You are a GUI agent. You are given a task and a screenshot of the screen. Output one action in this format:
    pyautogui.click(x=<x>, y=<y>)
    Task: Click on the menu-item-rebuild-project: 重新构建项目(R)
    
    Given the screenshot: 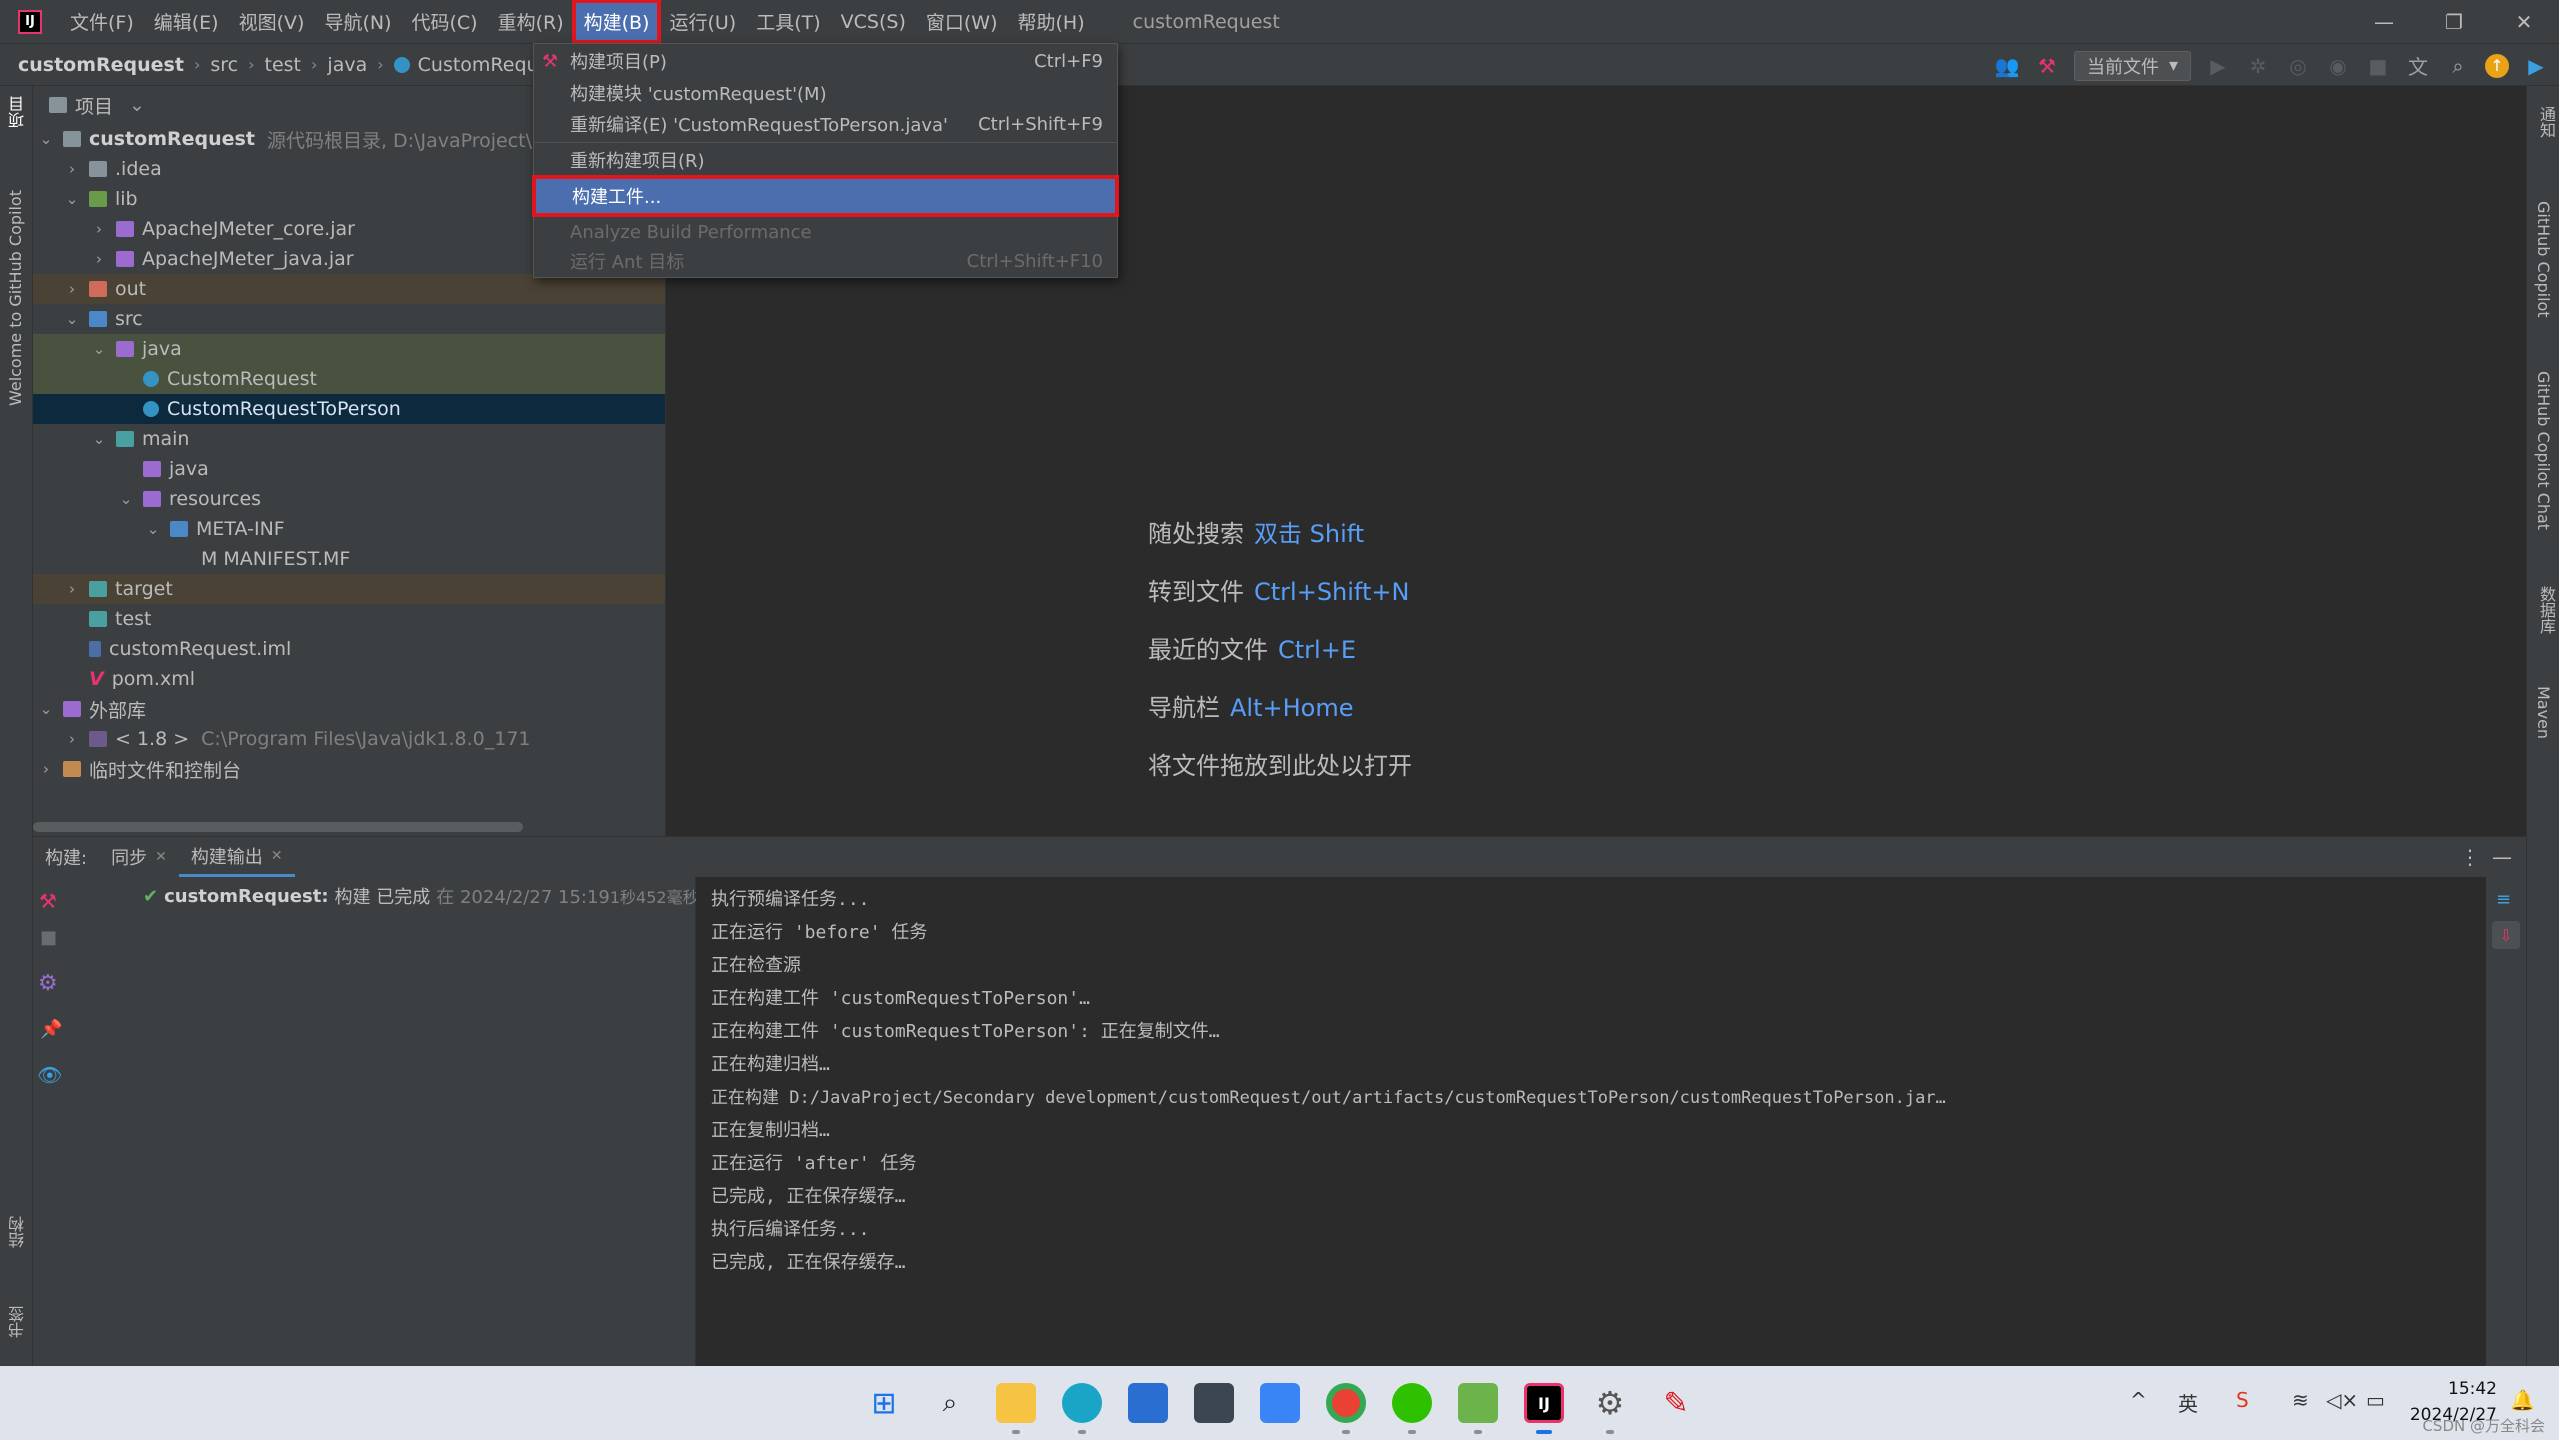 What is the action you would take?
    pyautogui.click(x=825, y=160)
    